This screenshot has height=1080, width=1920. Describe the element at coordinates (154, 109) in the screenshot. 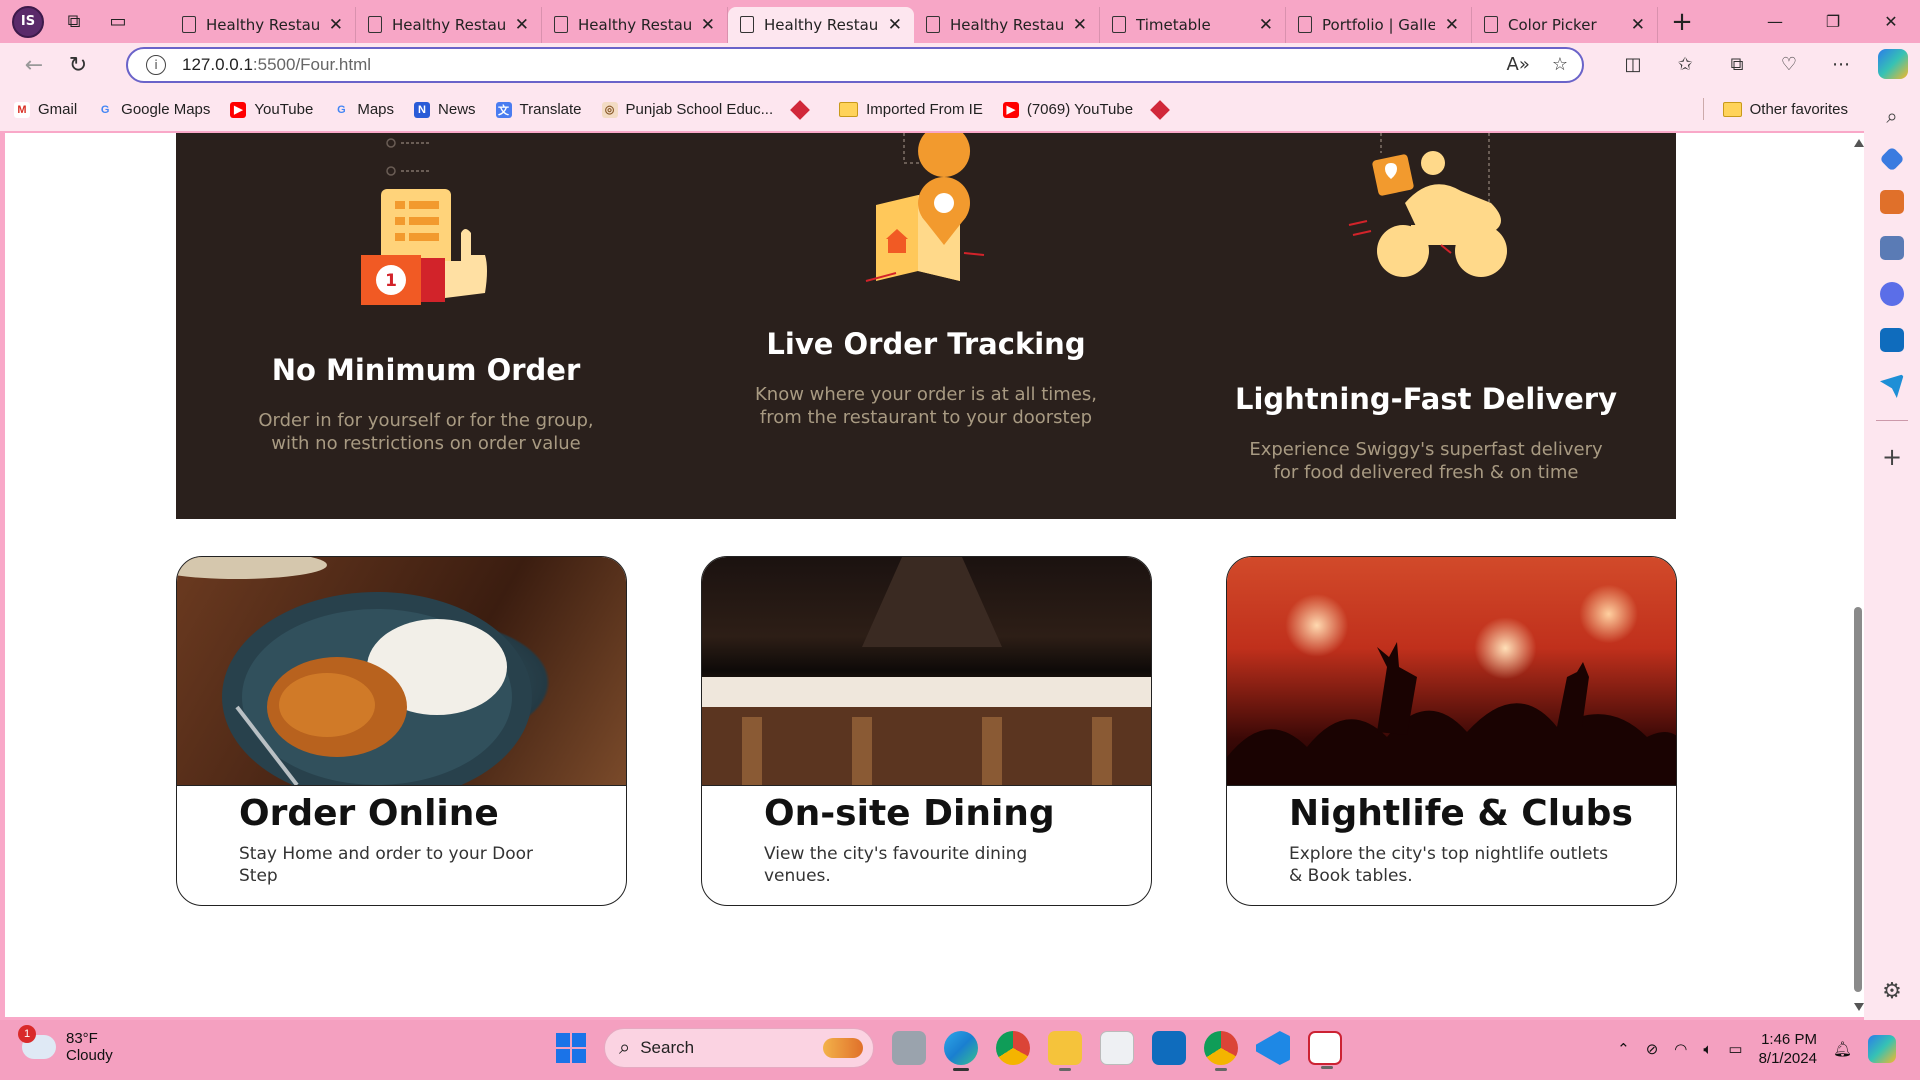

I see `favorite-google-maps: G Google Maps` at that location.